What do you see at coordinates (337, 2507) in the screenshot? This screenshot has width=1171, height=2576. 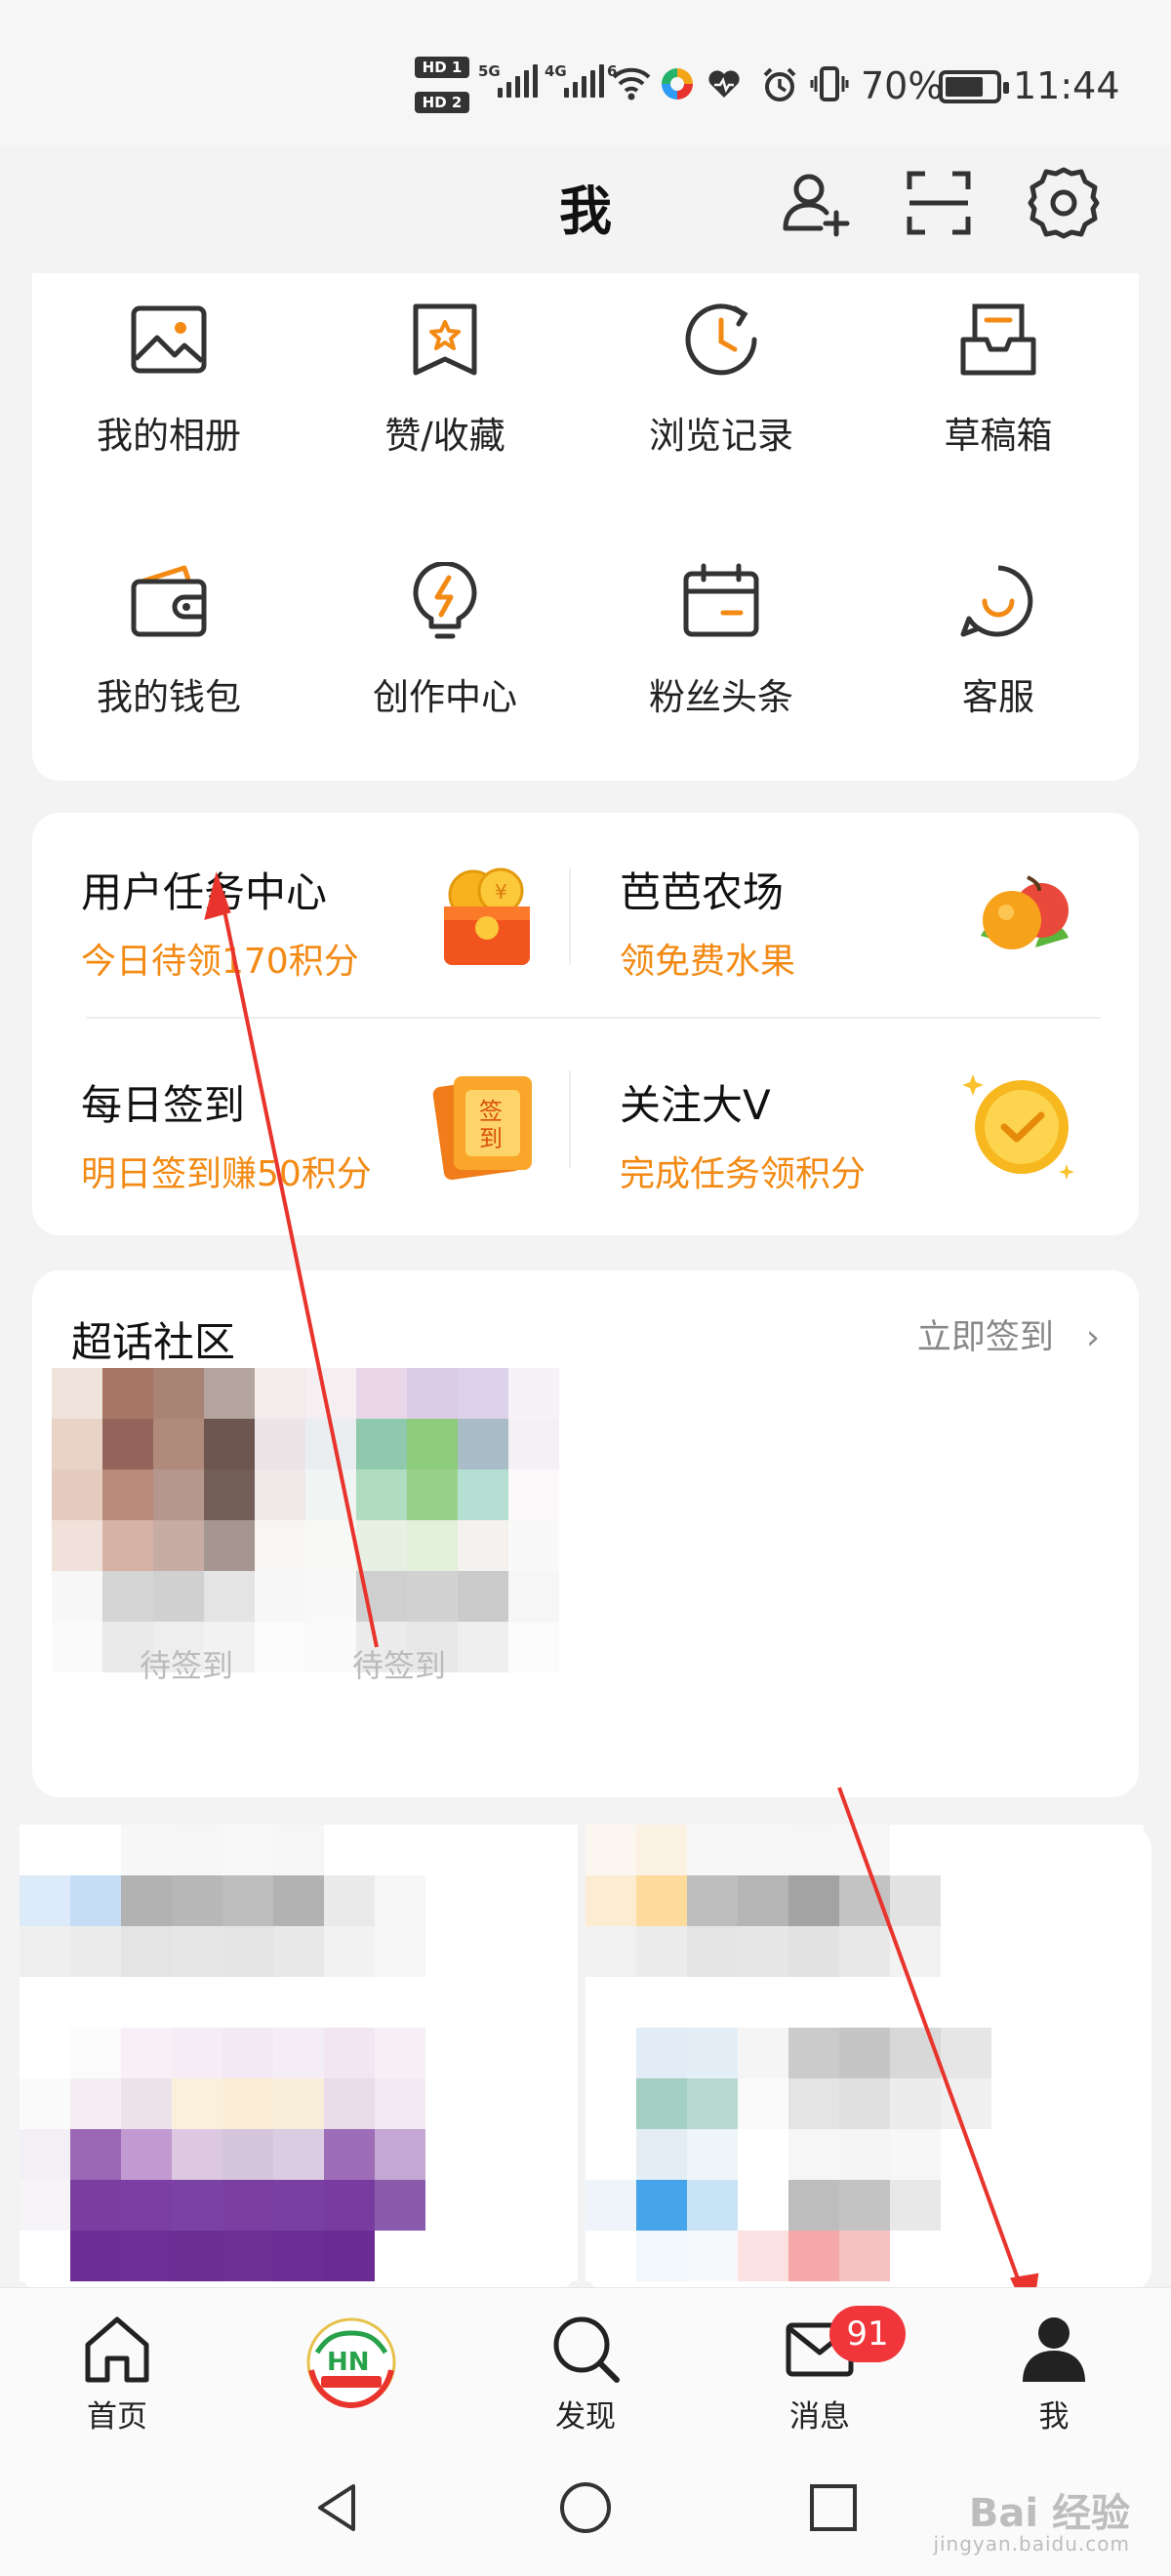 I see `back-icon` at bounding box center [337, 2507].